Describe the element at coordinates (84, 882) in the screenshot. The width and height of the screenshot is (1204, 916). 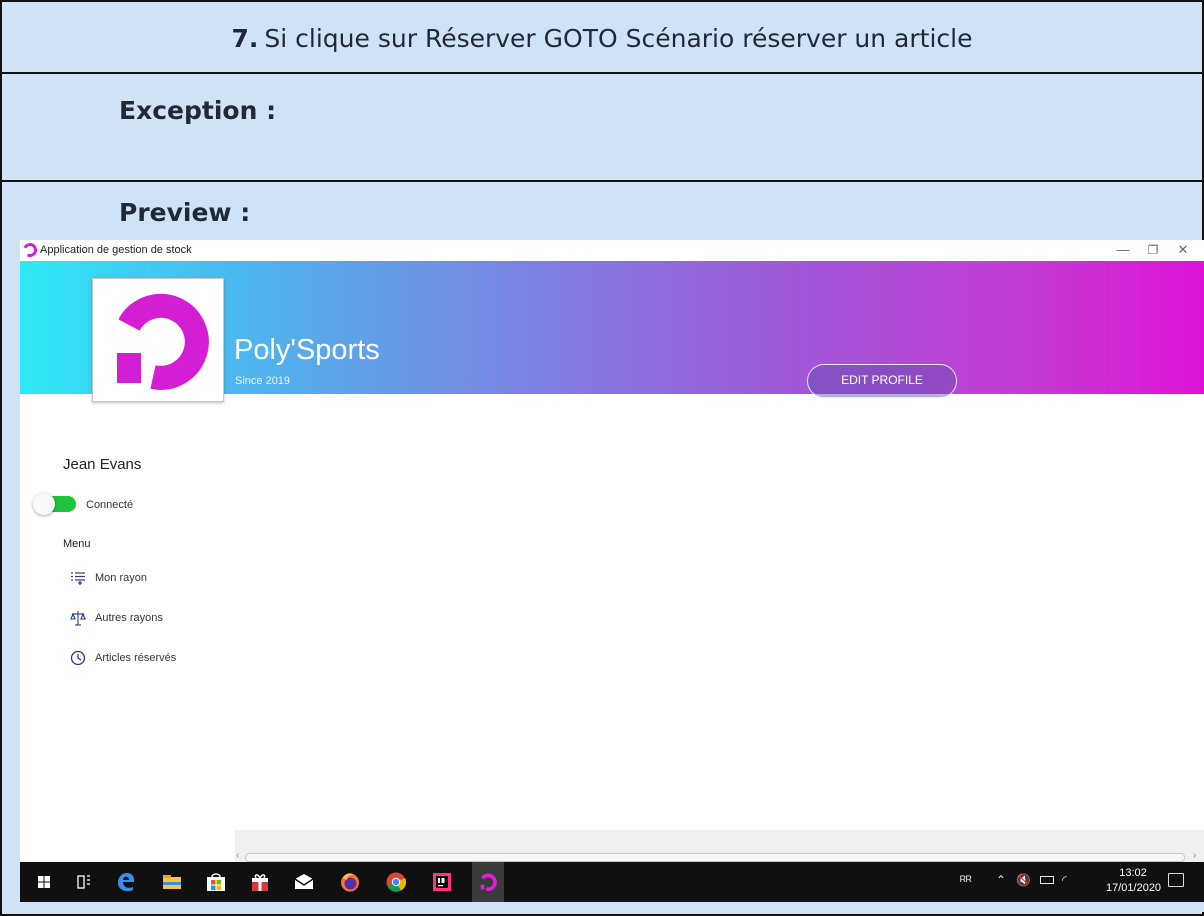
I see `task-view-icon` at that location.